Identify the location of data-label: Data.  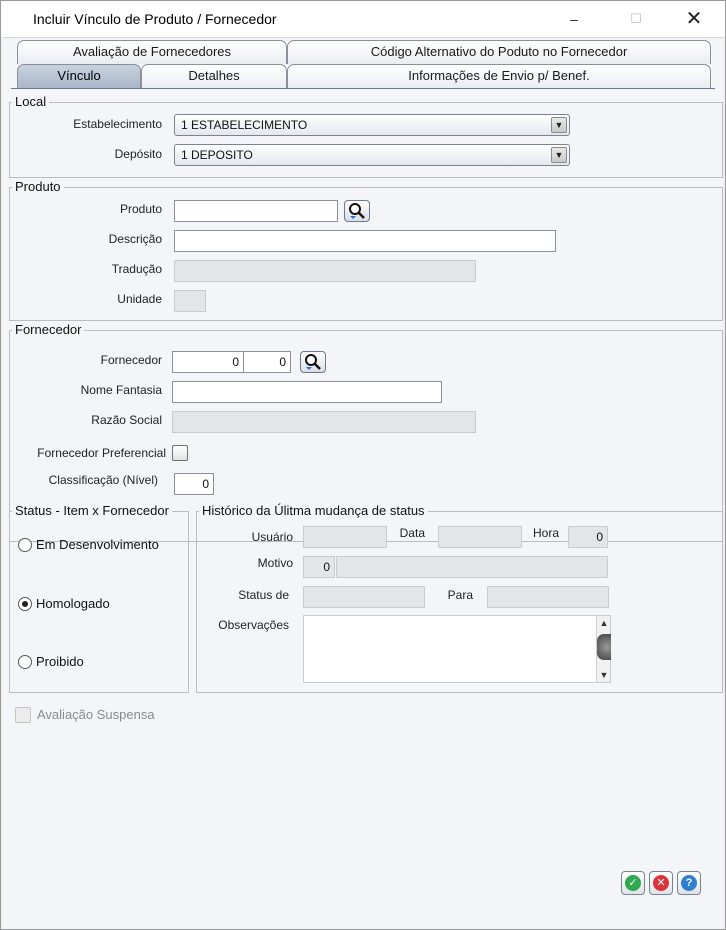
(412, 533).